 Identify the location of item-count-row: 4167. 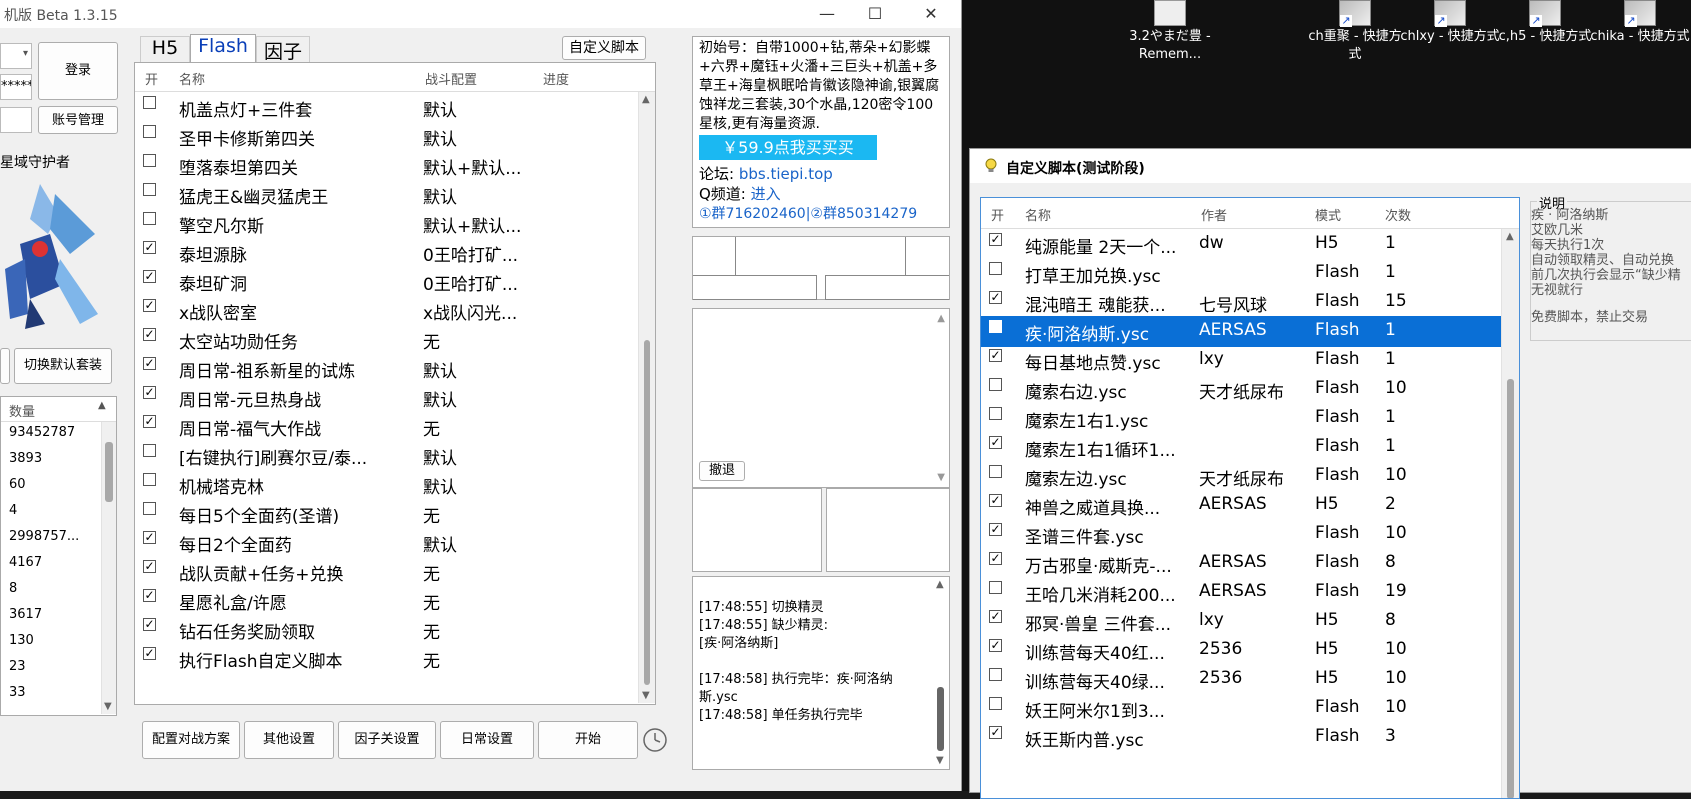
(25, 562).